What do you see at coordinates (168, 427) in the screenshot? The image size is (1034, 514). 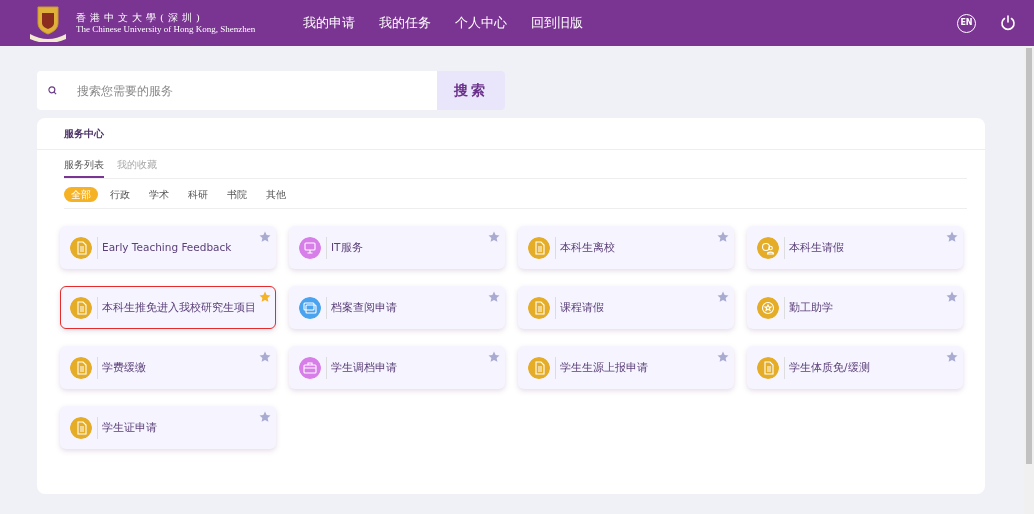 I see `service-card: 学生证申请` at bounding box center [168, 427].